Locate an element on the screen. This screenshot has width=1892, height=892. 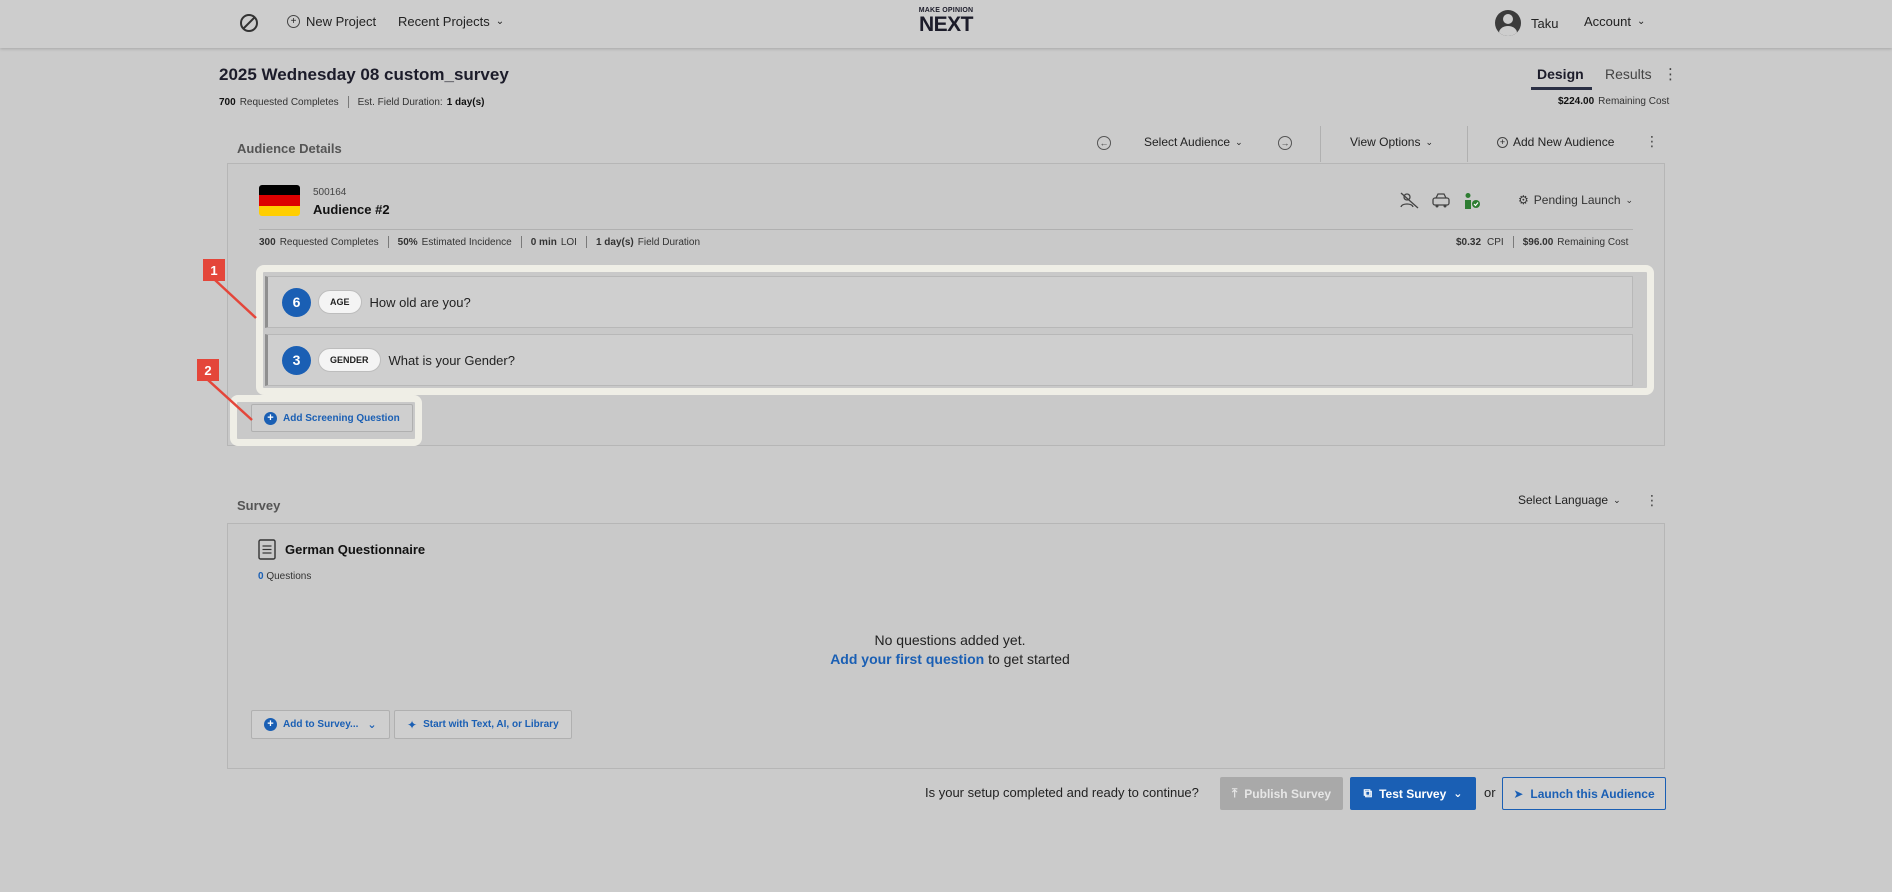
add-screening-question-button: + Add Screening Question is located at coordinates (332, 418).